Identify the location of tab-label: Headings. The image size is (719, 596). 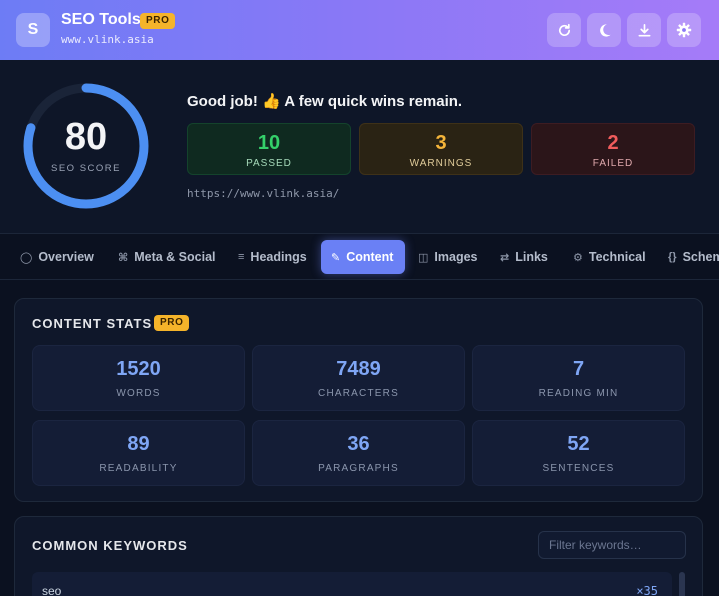
(278, 257).